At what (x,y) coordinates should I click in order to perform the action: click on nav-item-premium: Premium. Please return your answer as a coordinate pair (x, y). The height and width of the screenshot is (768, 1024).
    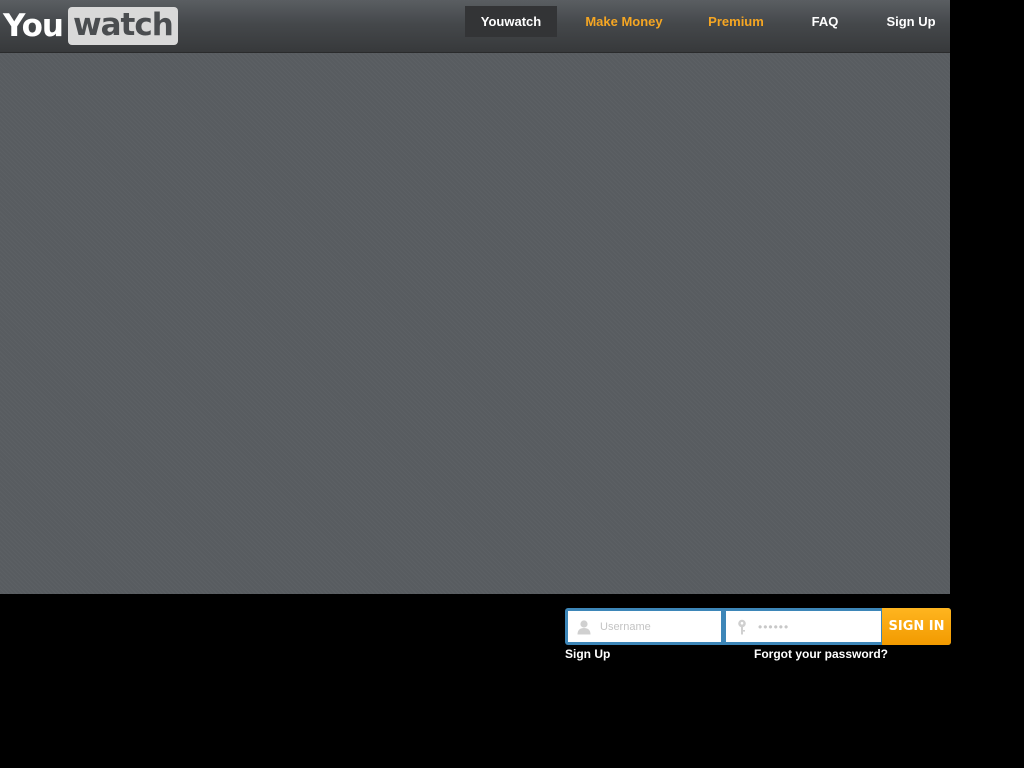
    Looking at the image, I should click on (736, 21).